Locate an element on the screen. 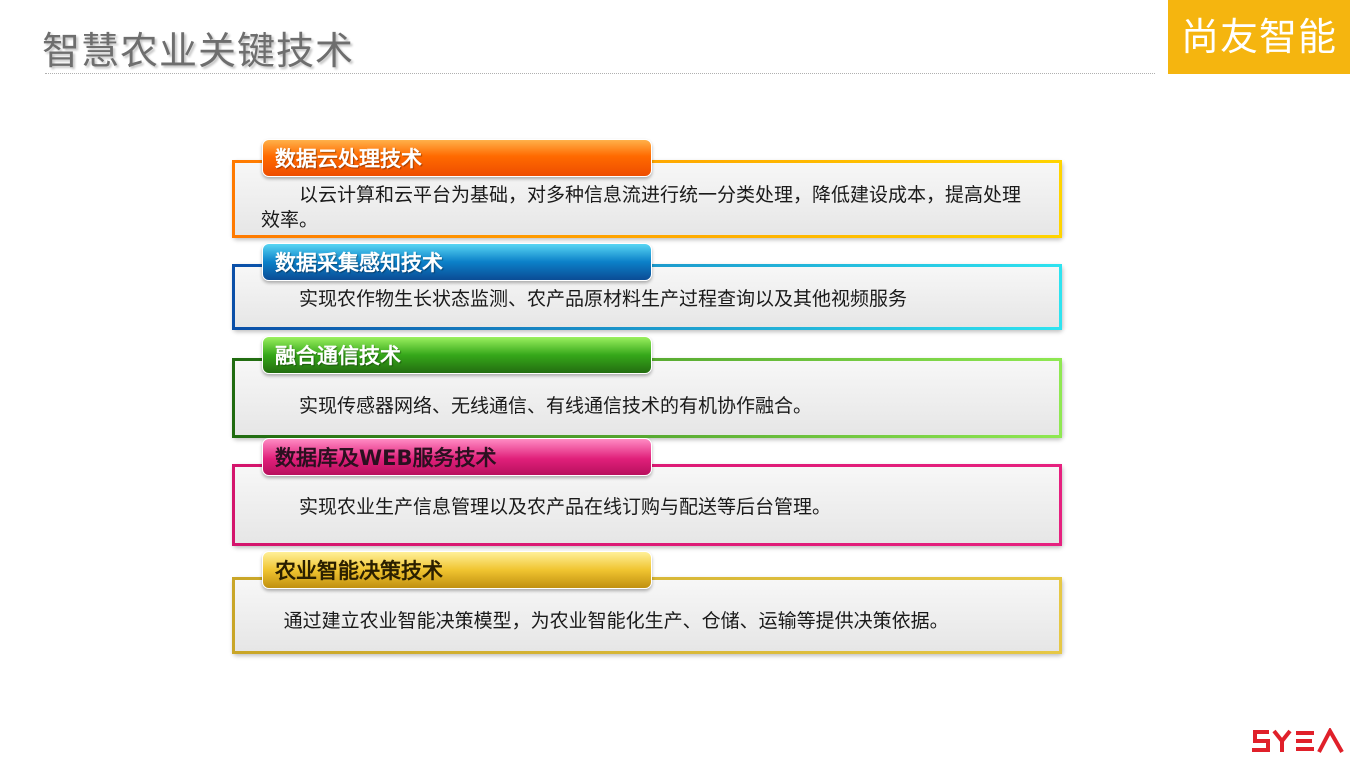 The image size is (1350, 759). page-title: 智慧农业关键技术 is located at coordinates (198, 51).